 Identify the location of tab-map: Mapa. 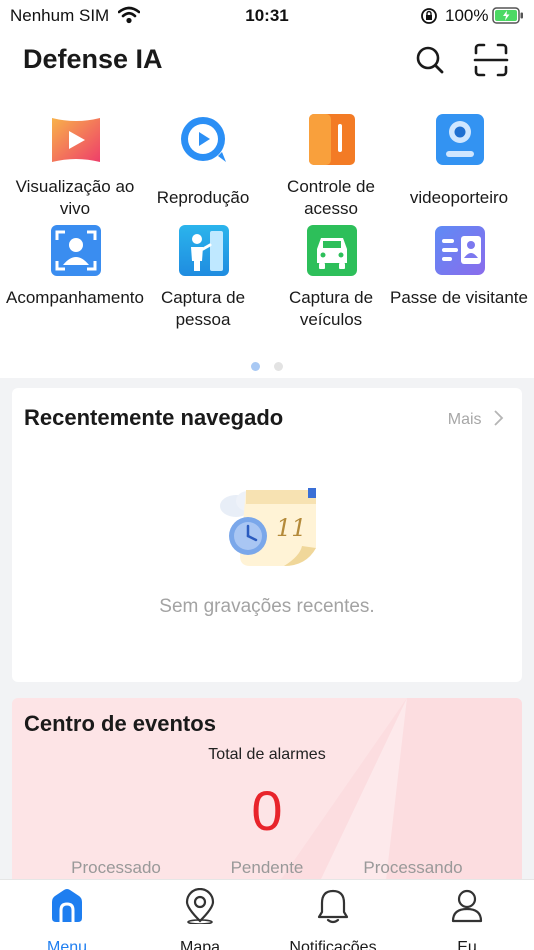
(200, 919).